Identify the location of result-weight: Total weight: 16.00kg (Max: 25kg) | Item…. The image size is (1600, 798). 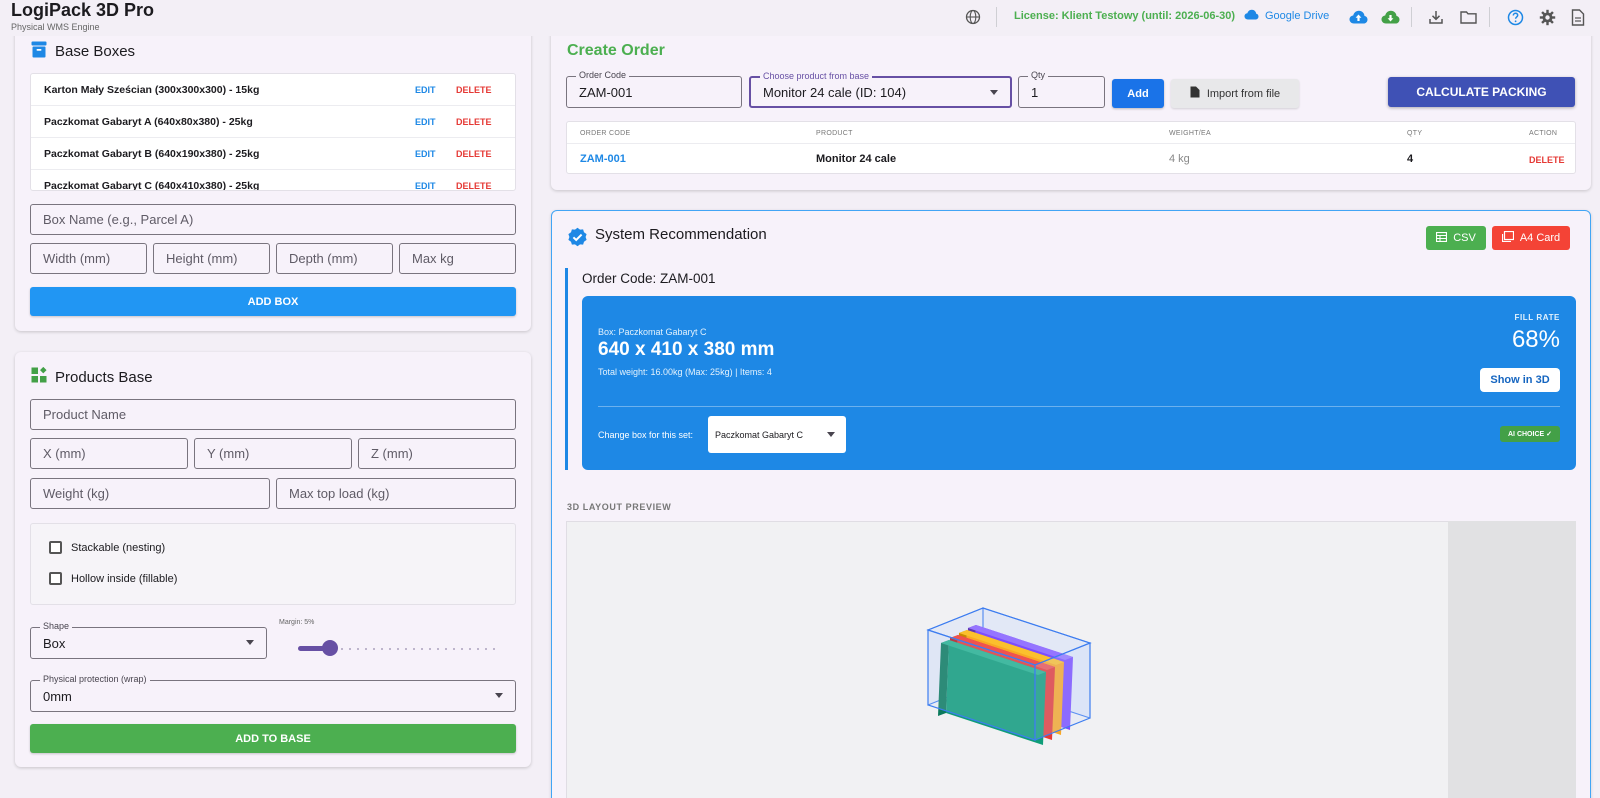
(685, 372).